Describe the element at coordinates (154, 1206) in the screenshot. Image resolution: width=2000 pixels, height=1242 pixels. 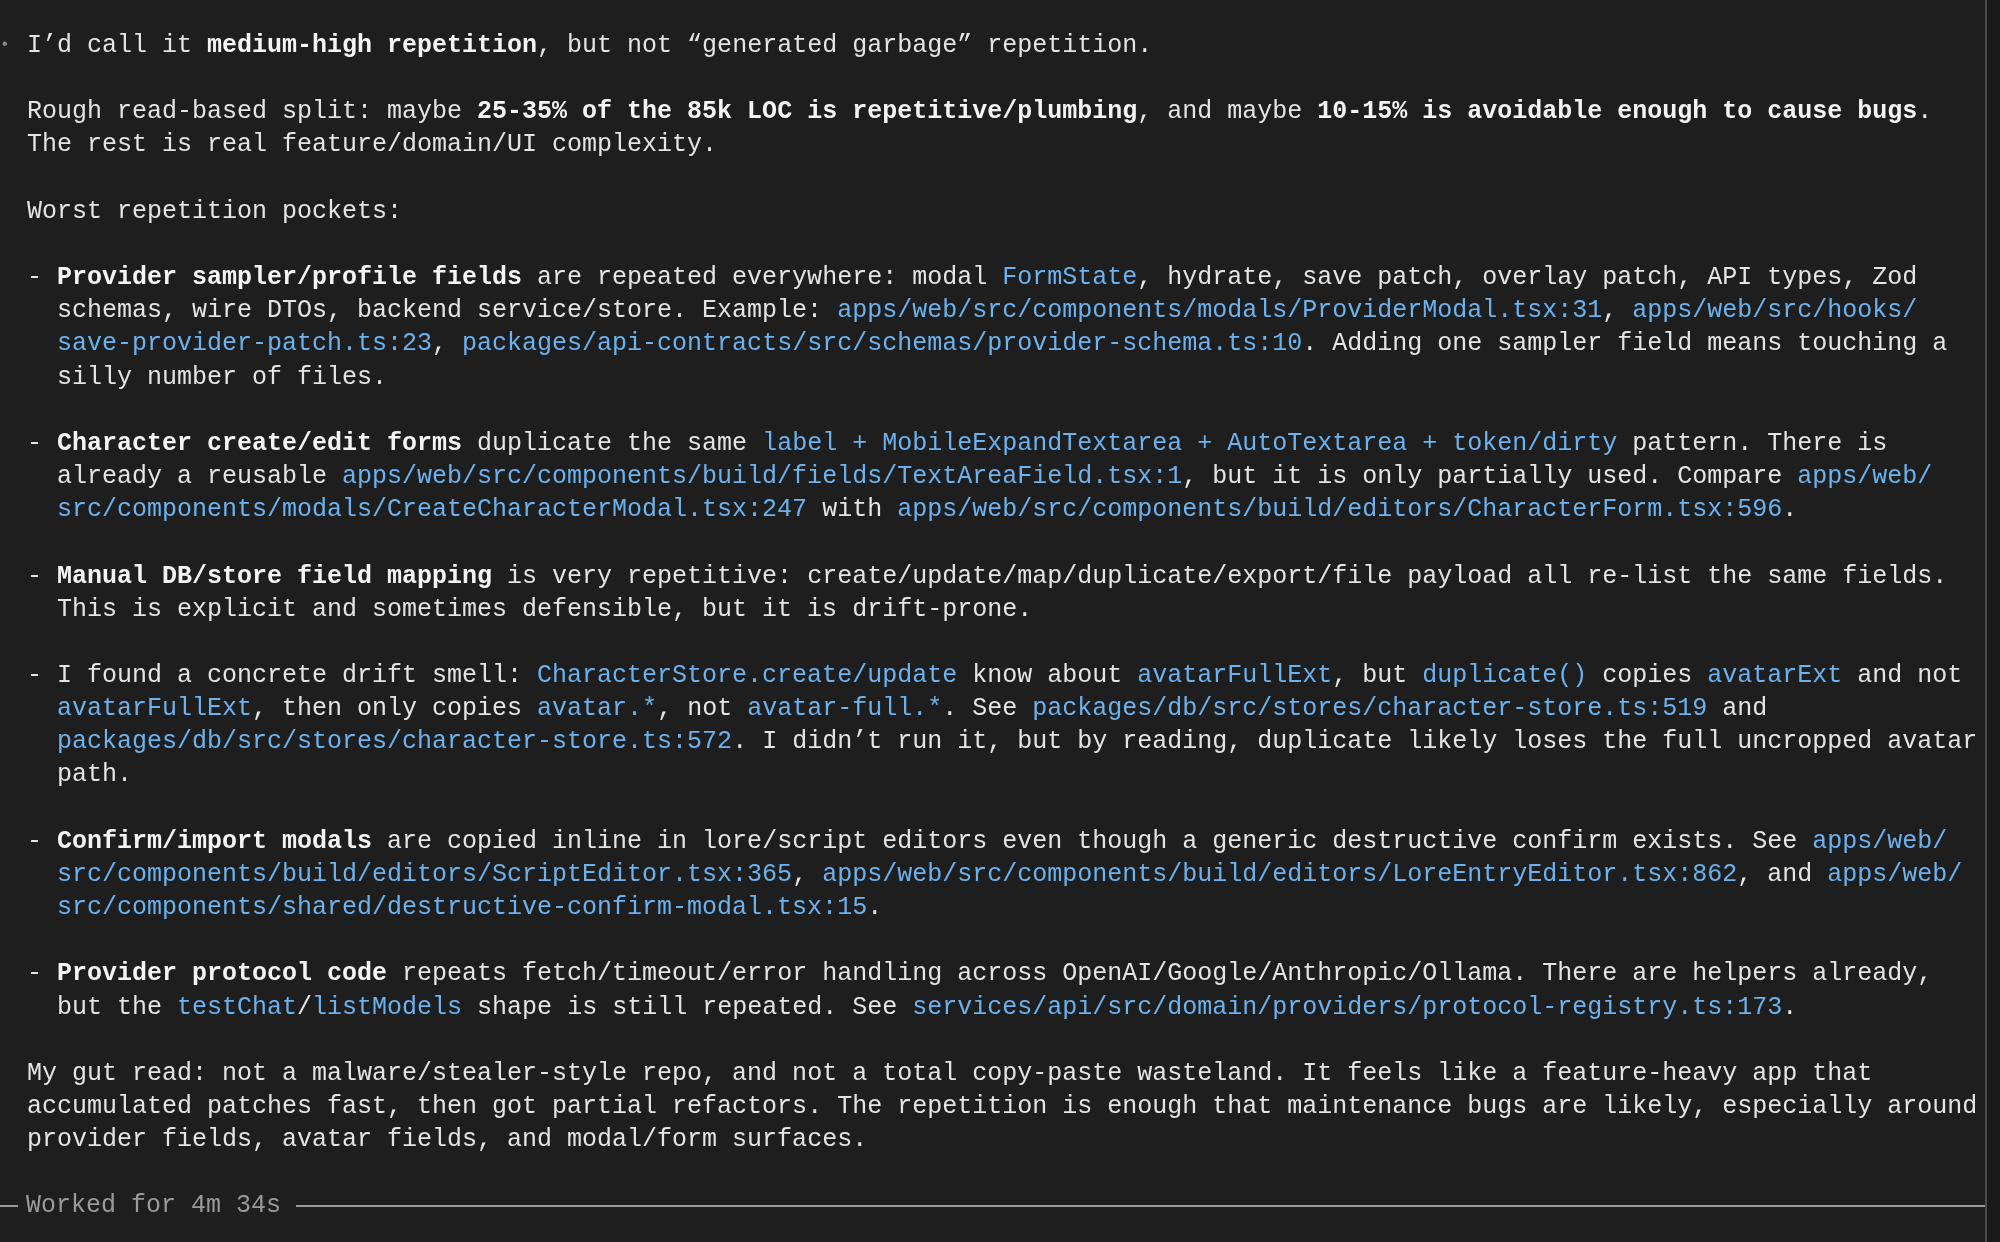
I see `status-text: Worked for 4m 34s` at that location.